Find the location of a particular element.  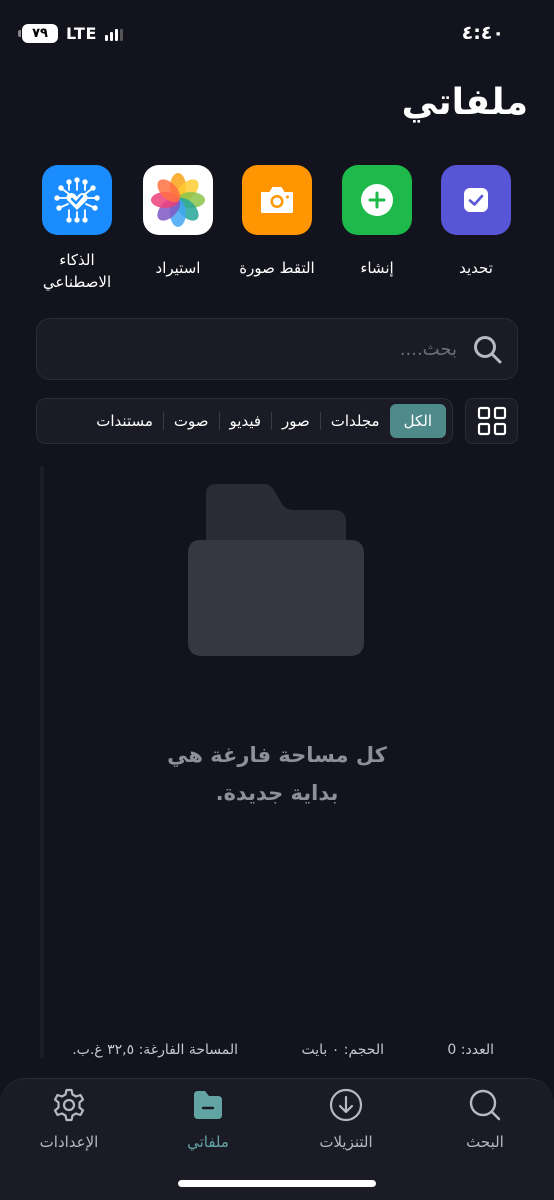

ai-chip-icon is located at coordinates (77, 200).